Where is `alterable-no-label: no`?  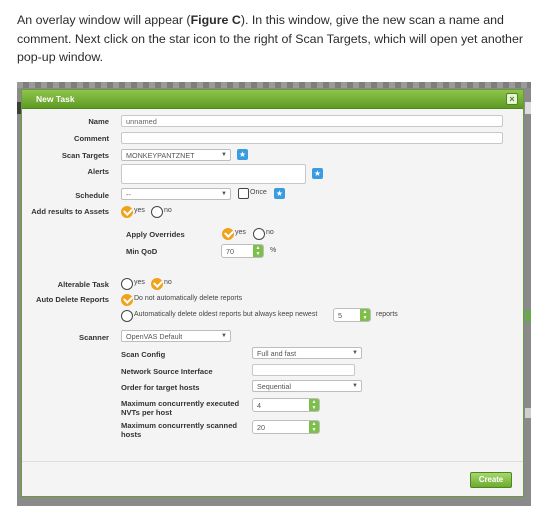 alterable-no-label: no is located at coordinates (168, 282).